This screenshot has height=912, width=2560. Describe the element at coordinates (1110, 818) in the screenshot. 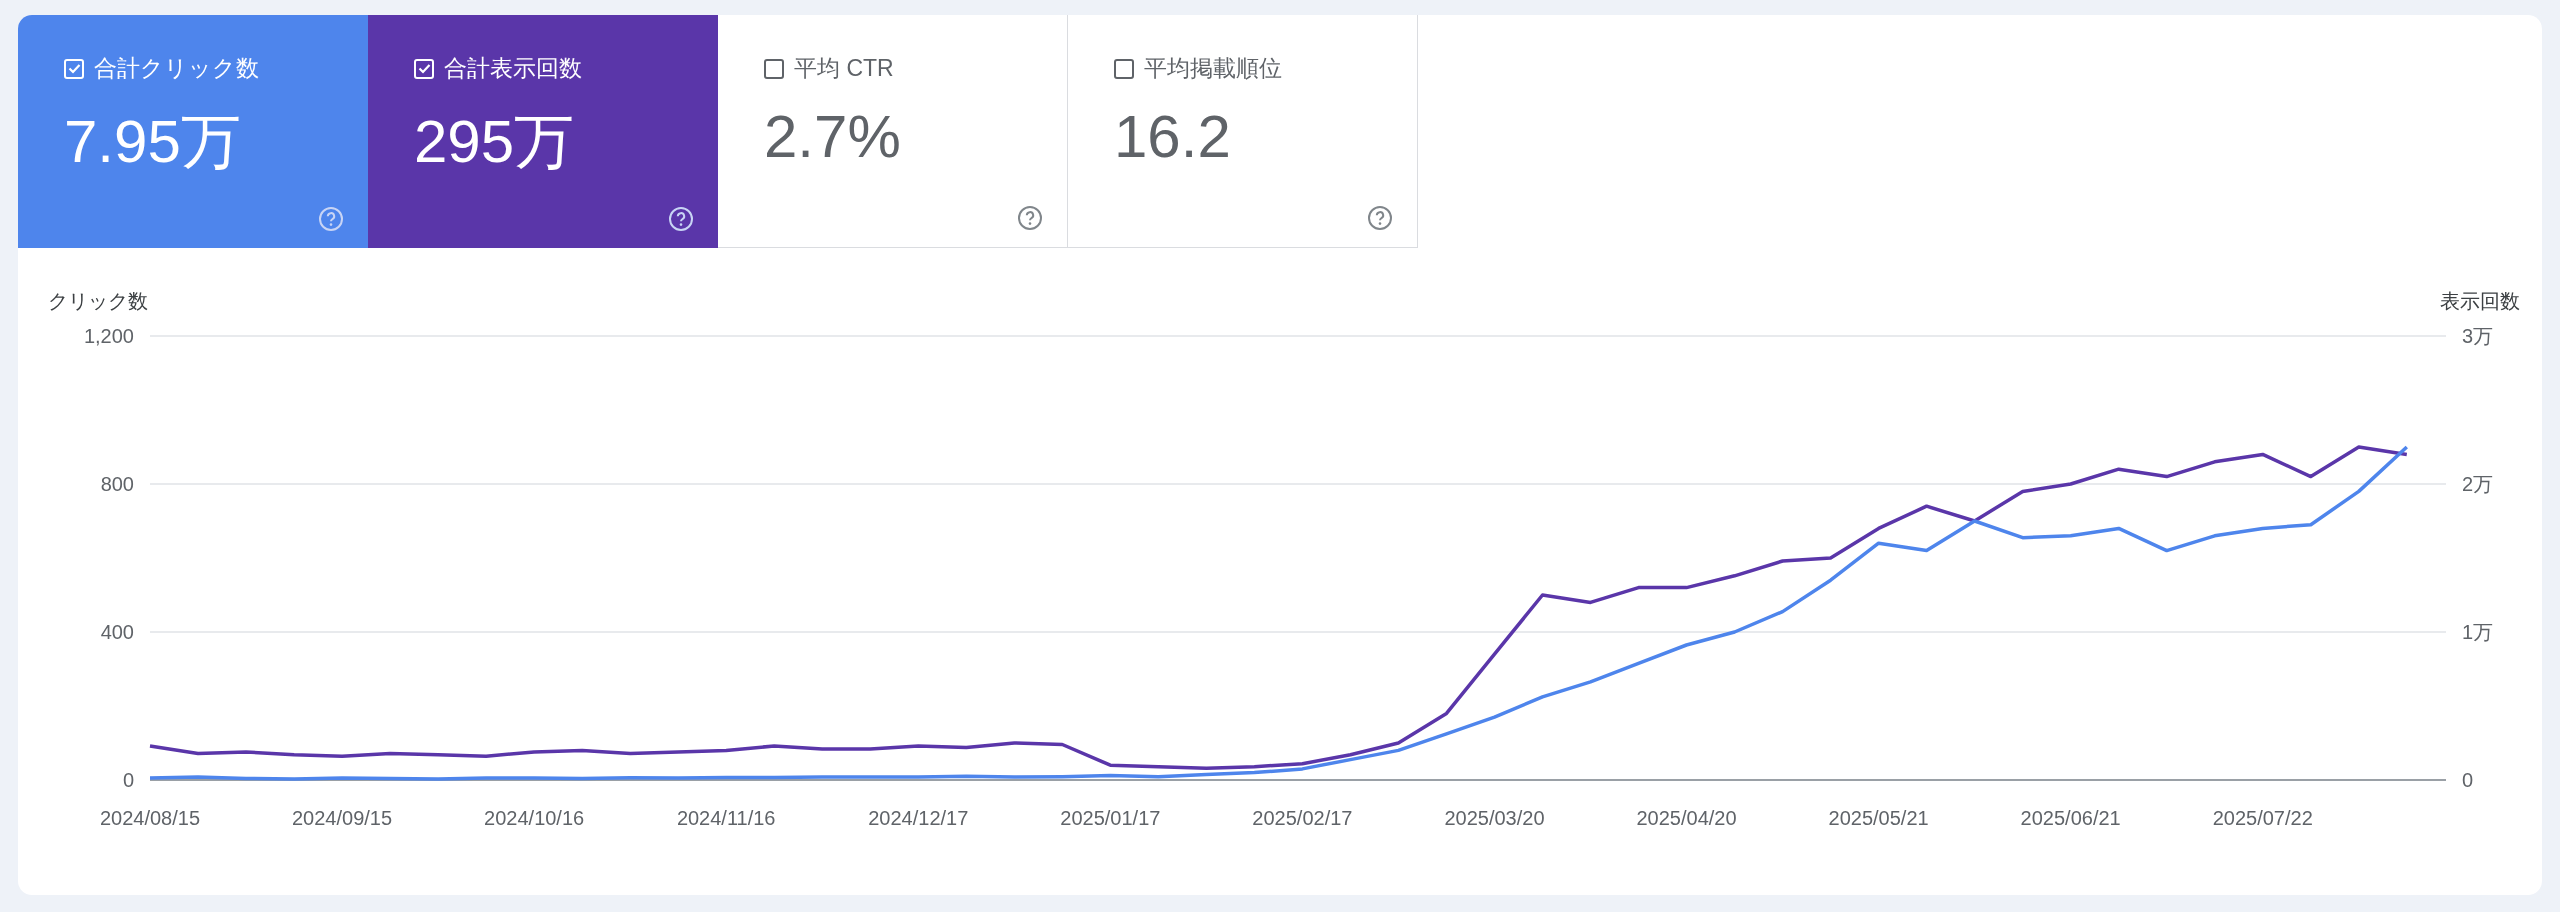

I see `axis-label: 2025/01/17` at that location.